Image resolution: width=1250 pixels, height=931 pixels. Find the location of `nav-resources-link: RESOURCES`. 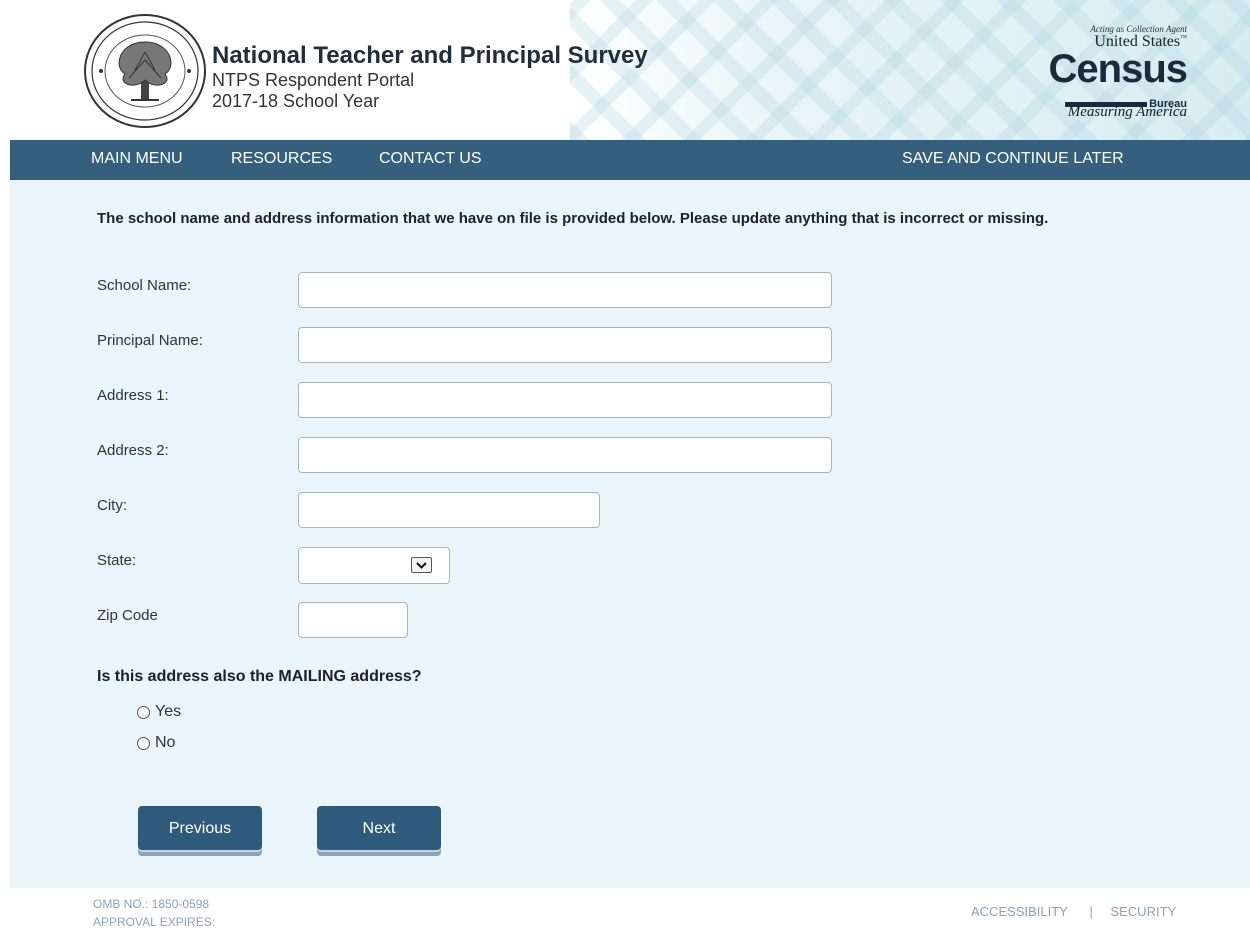

nav-resources-link: RESOURCES is located at coordinates (281, 159).